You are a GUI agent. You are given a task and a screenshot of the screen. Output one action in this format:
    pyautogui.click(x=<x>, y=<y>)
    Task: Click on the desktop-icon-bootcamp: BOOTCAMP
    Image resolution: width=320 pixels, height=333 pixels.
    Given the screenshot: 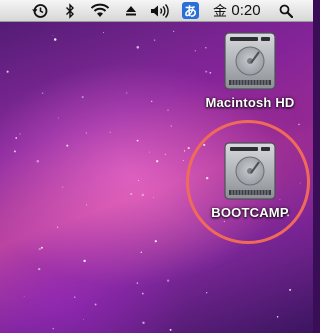 What is the action you would take?
    pyautogui.click(x=250, y=180)
    